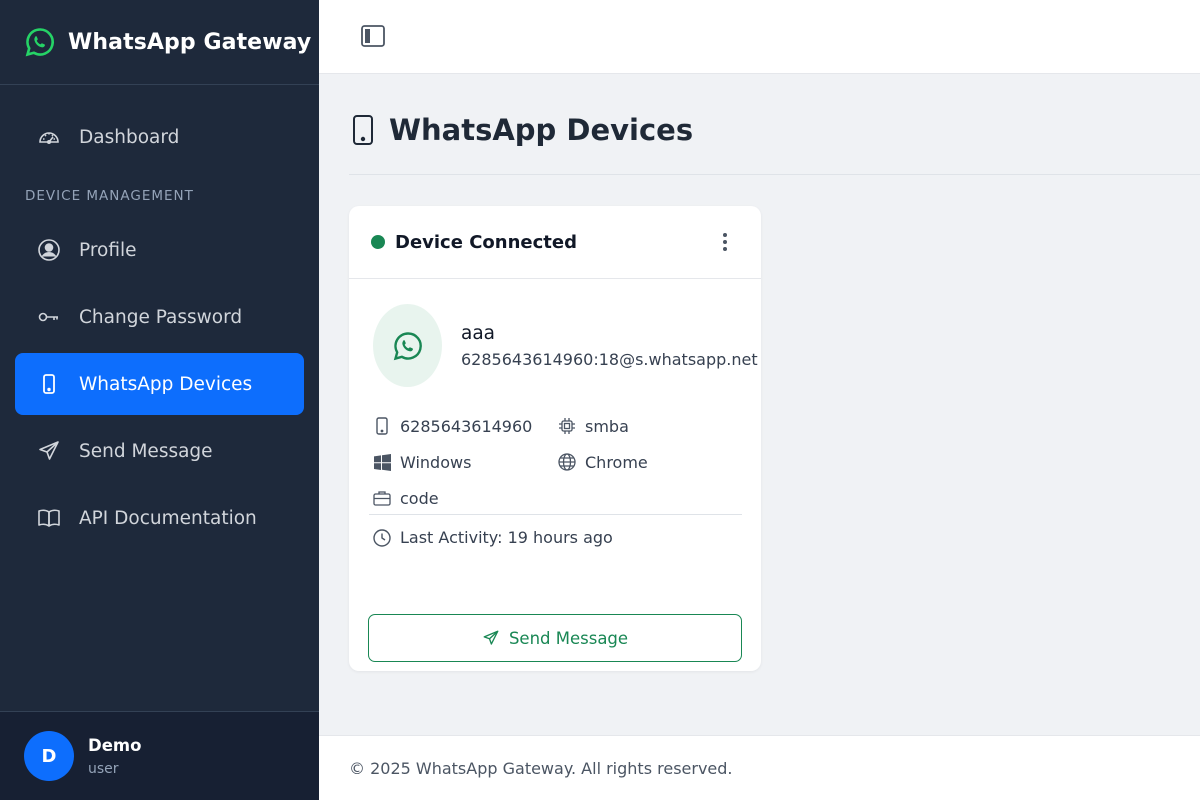  Describe the element at coordinates (49, 518) in the screenshot. I see `book-icon` at that location.